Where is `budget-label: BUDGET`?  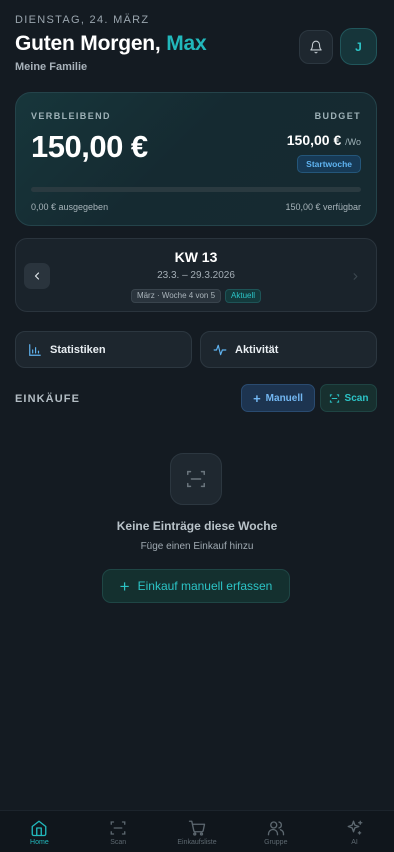 budget-label: BUDGET is located at coordinates (337, 116).